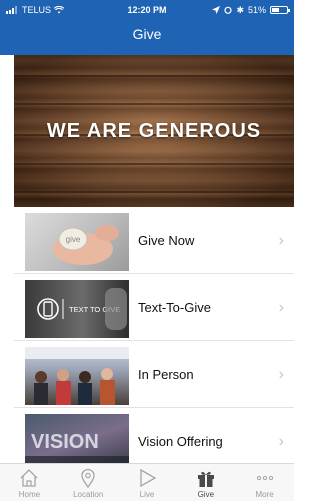 Image resolution: width=320 pixels, height=501 pixels. I want to click on crowd-photo-image, so click(77, 376).